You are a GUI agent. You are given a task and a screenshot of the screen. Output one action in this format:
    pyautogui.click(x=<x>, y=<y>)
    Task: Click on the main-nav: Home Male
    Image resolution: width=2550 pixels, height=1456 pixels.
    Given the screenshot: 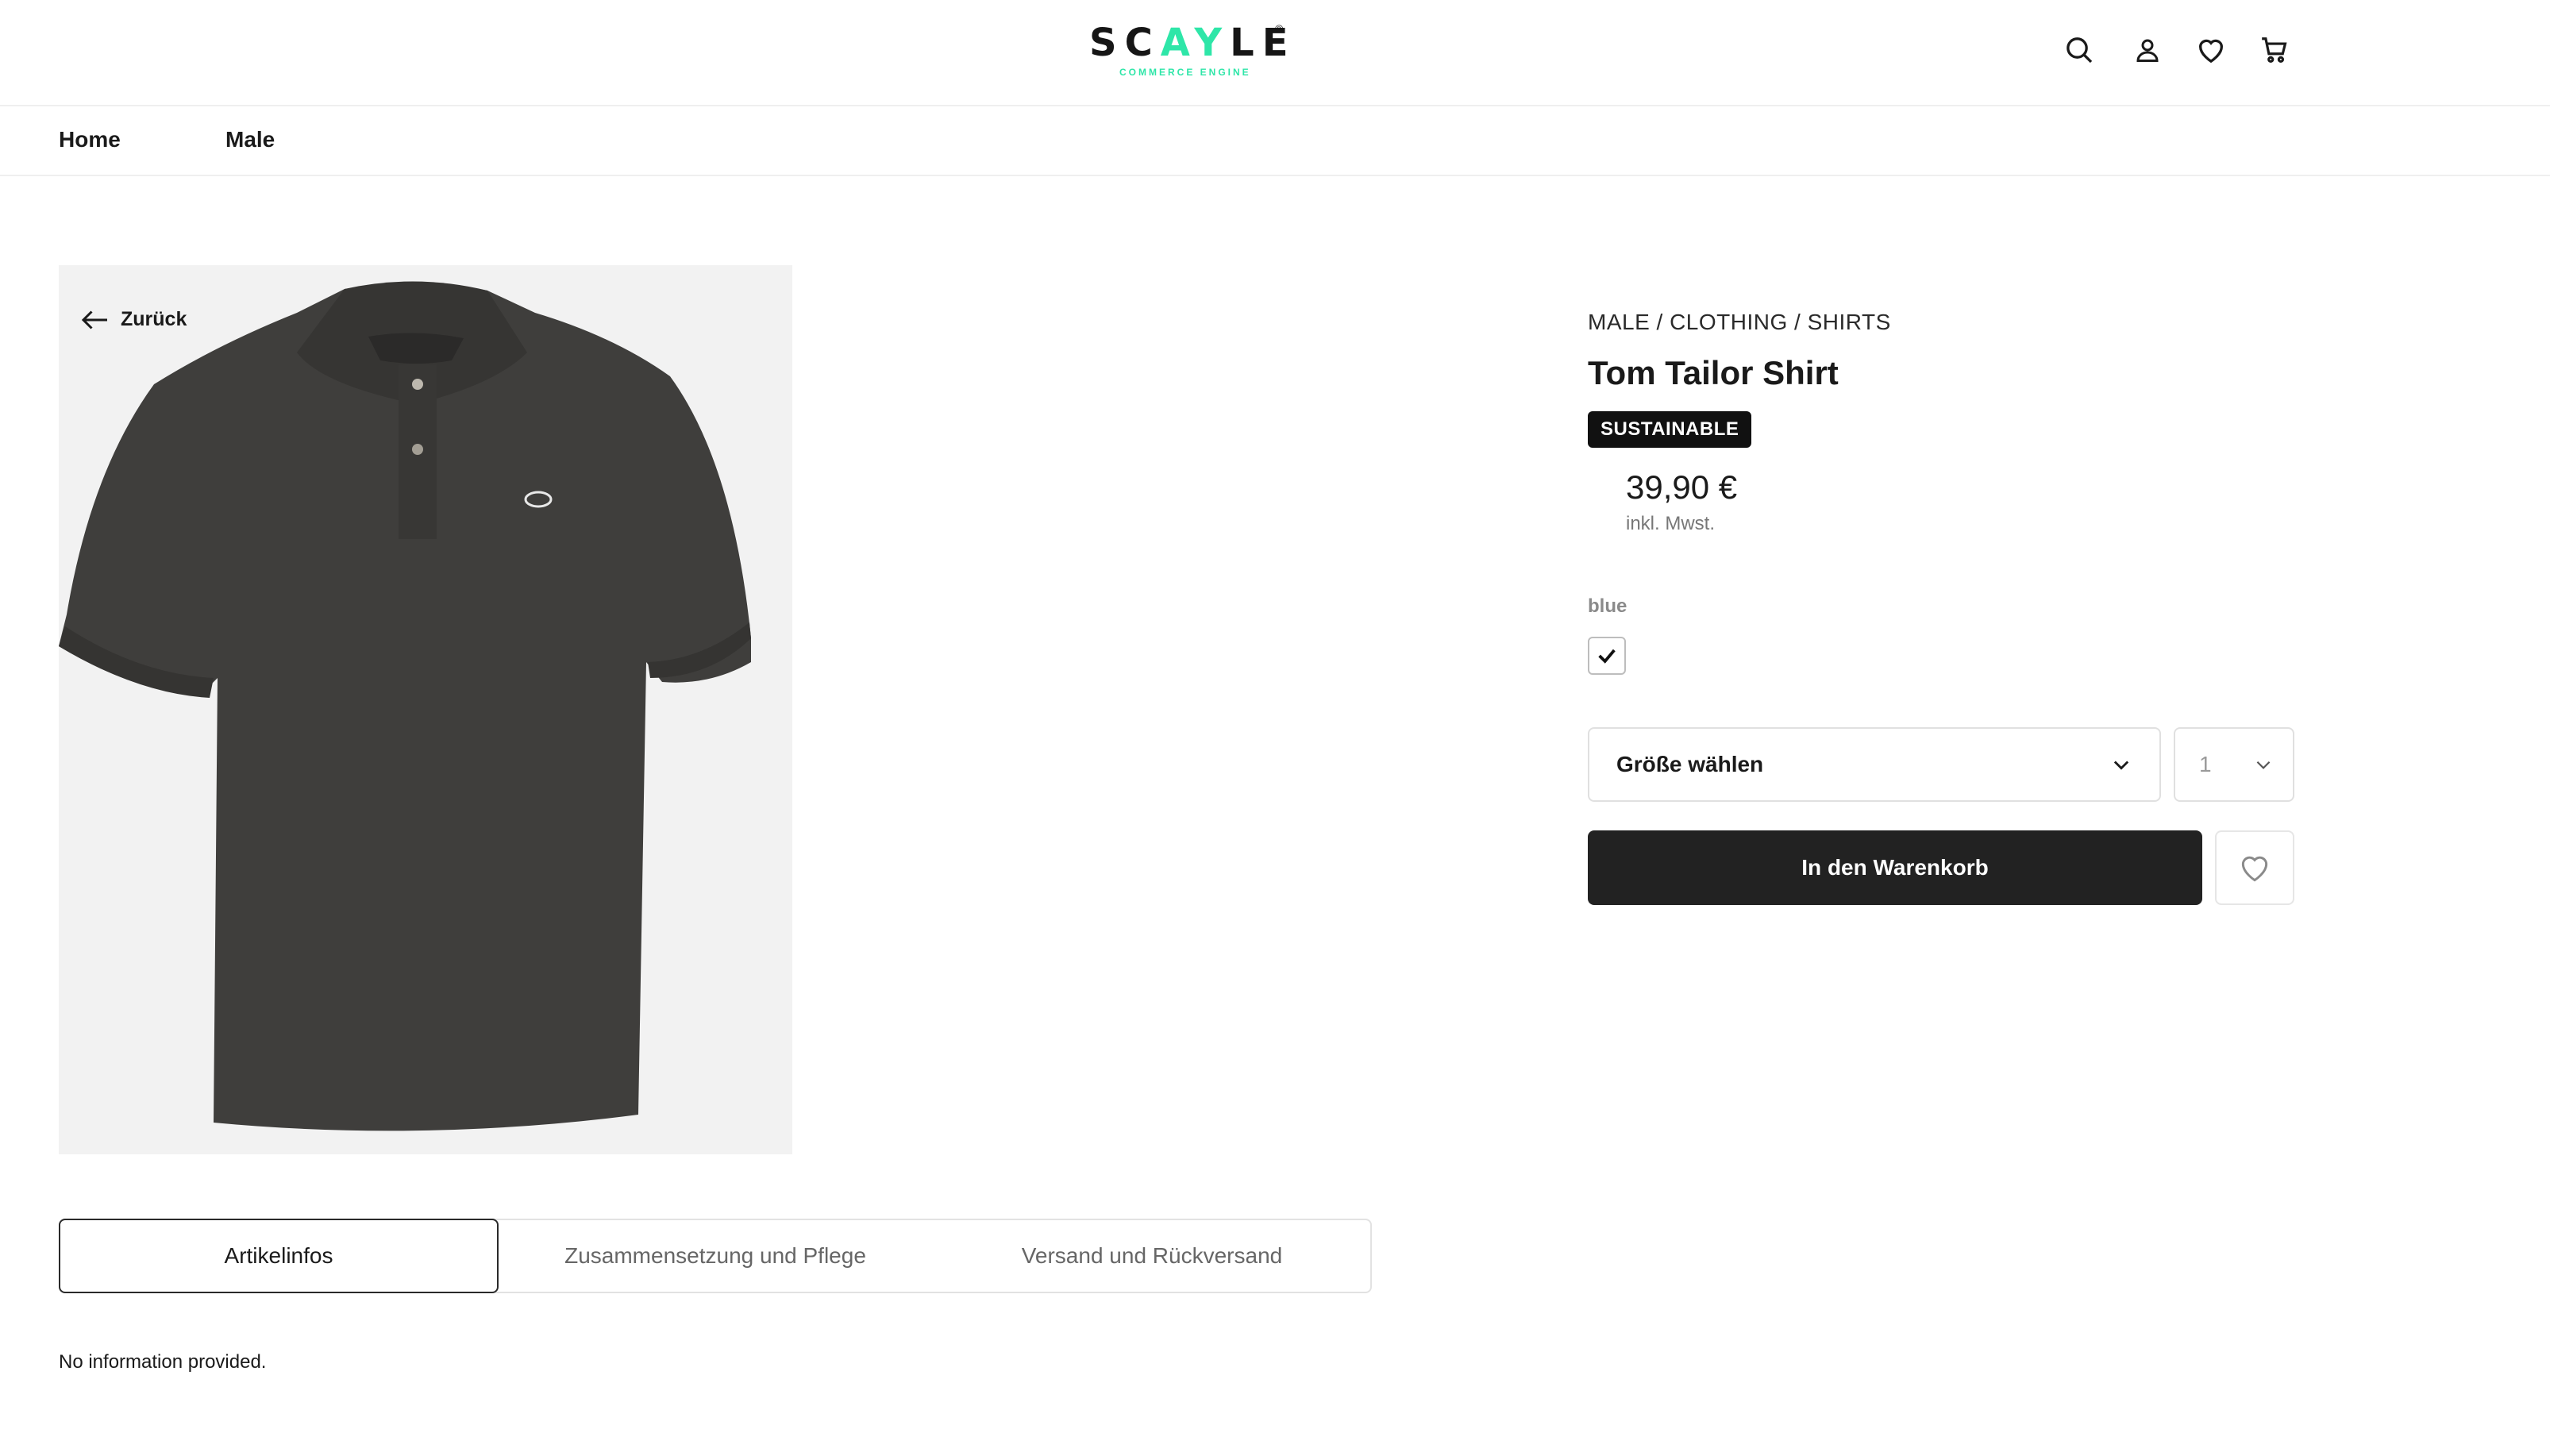 What is the action you would take?
    pyautogui.click(x=1275, y=141)
    